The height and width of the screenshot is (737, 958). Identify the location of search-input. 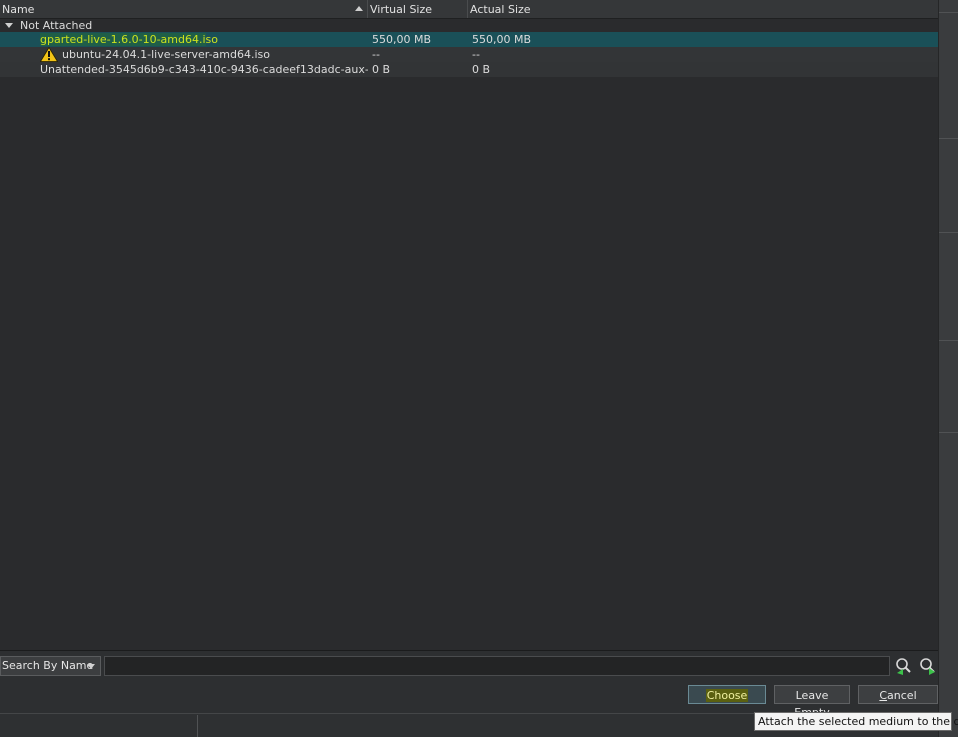
(497, 666).